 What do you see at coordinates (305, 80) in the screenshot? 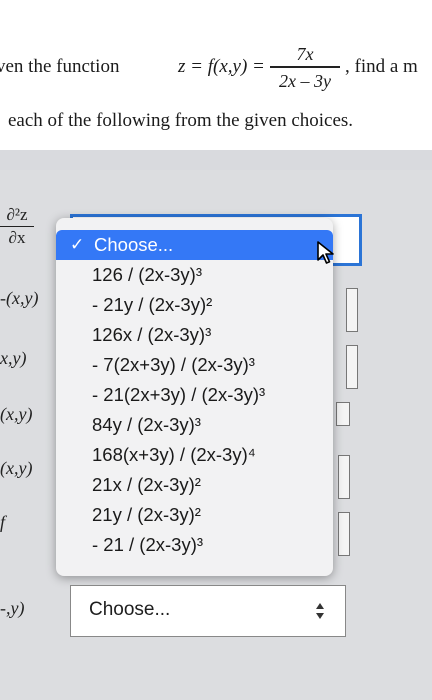
I see `fraction-denominator: 2x – 3y` at bounding box center [305, 80].